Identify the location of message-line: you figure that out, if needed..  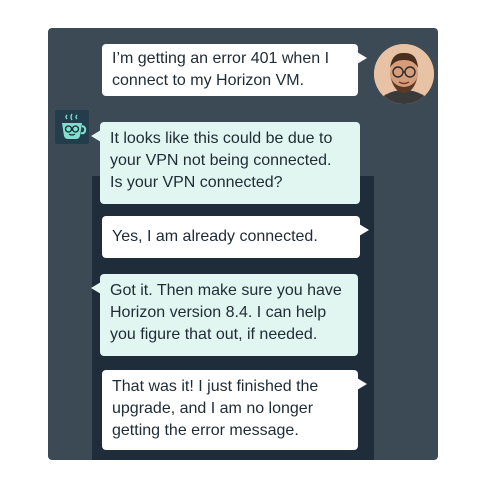
(214, 334).